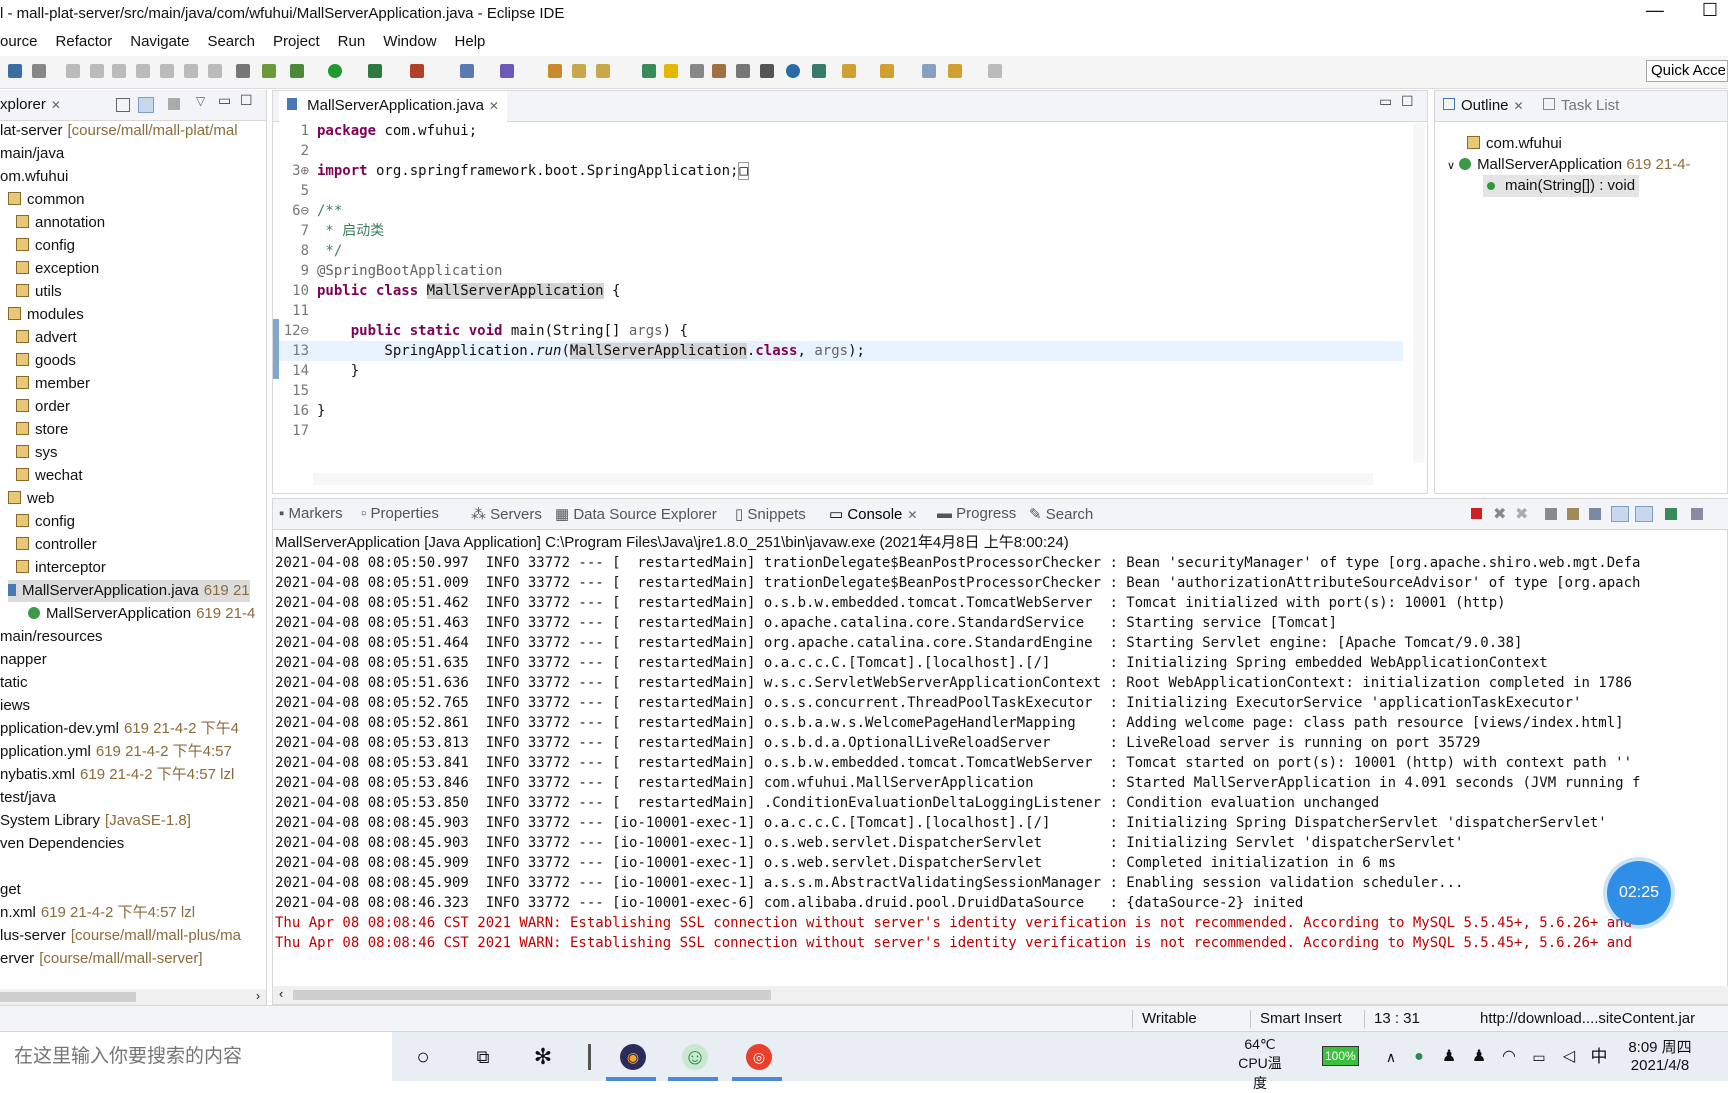  Describe the element at coordinates (84, 41) in the screenshot. I see `menu-refactor: Refactor` at that location.